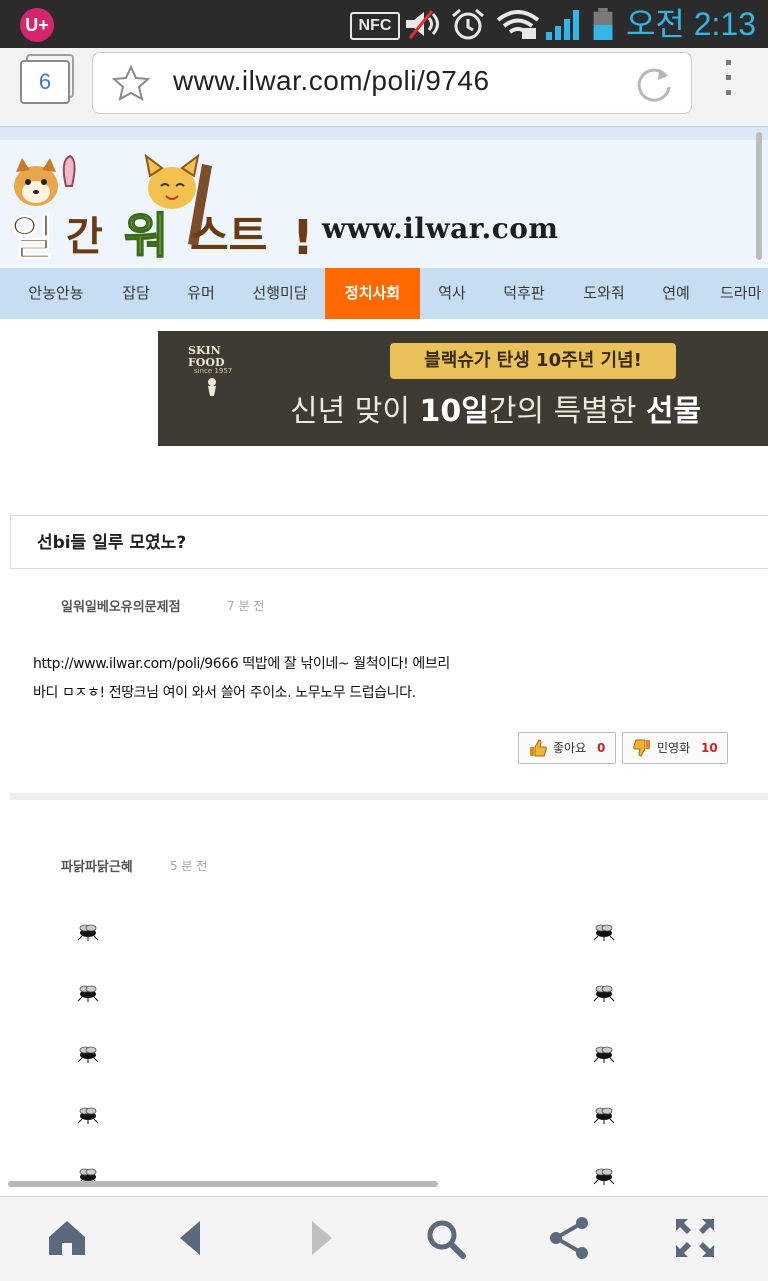 This screenshot has height=1281, width=768. Describe the element at coordinates (728, 80) in the screenshot. I see `overflow-menu-icon` at that location.